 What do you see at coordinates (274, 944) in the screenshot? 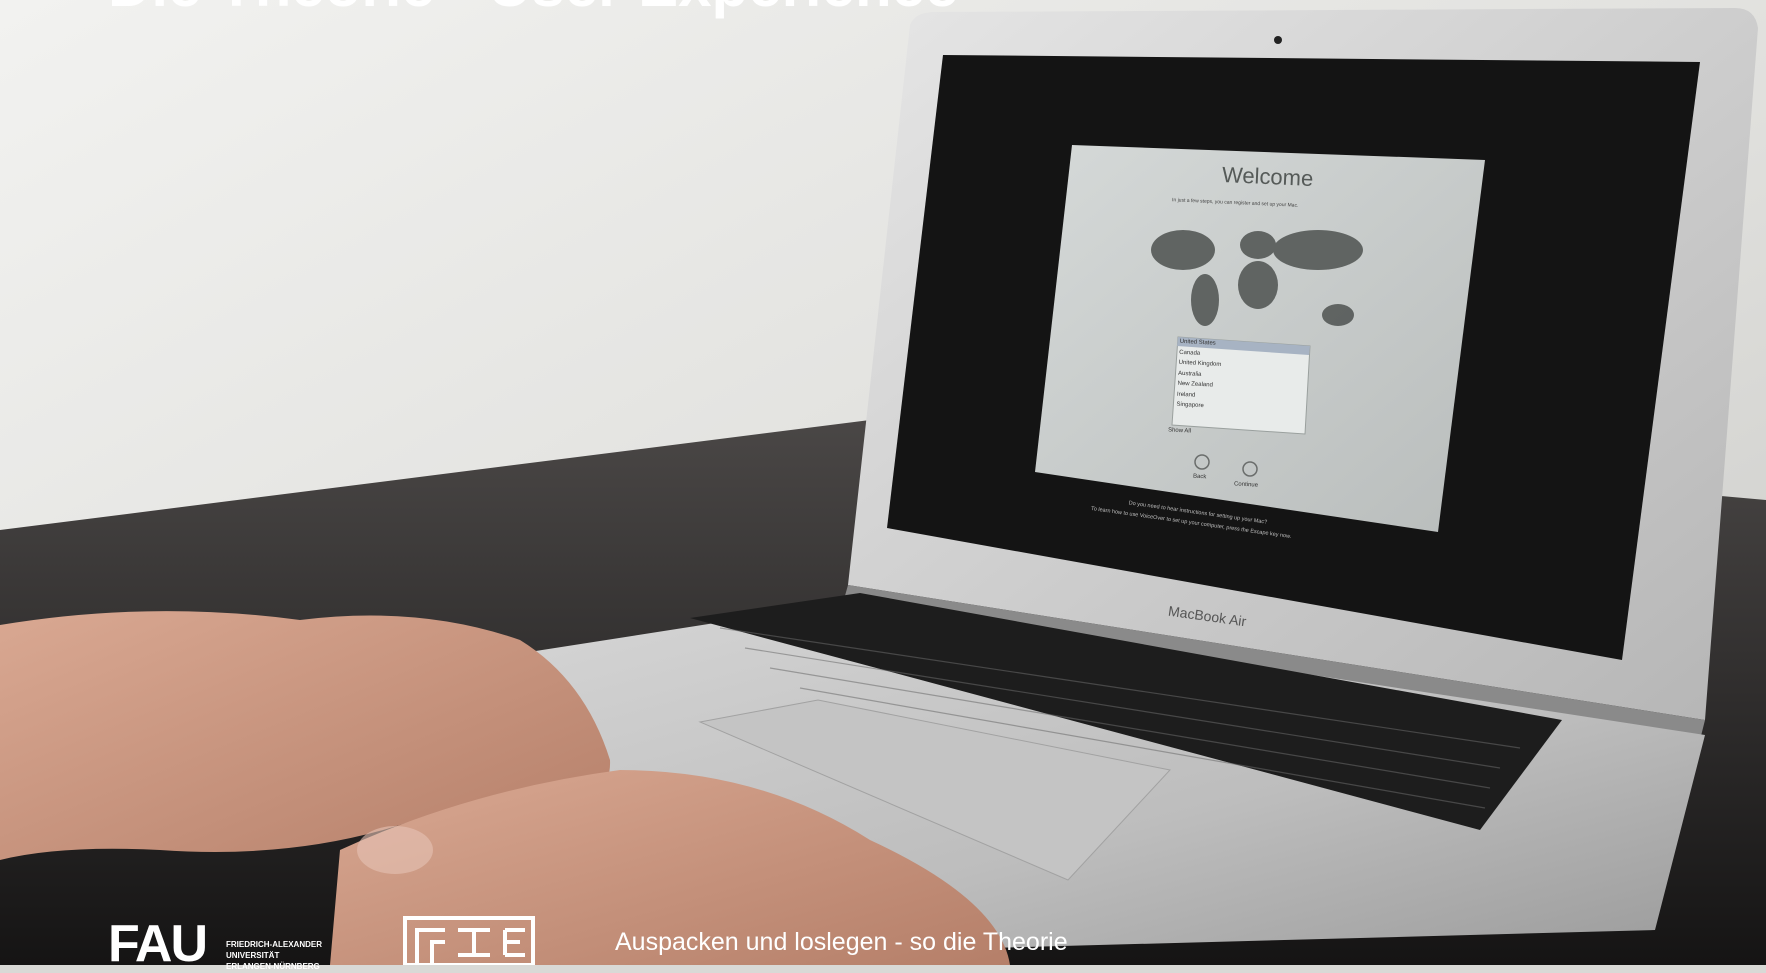
I see `fau-line: FRIEDRICH-ALEXANDER` at bounding box center [274, 944].